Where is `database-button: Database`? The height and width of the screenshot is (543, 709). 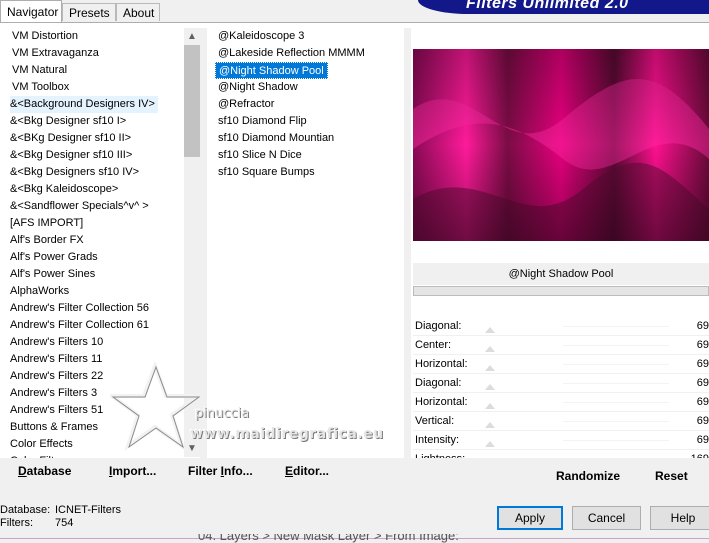 database-button: Database is located at coordinates (44, 471).